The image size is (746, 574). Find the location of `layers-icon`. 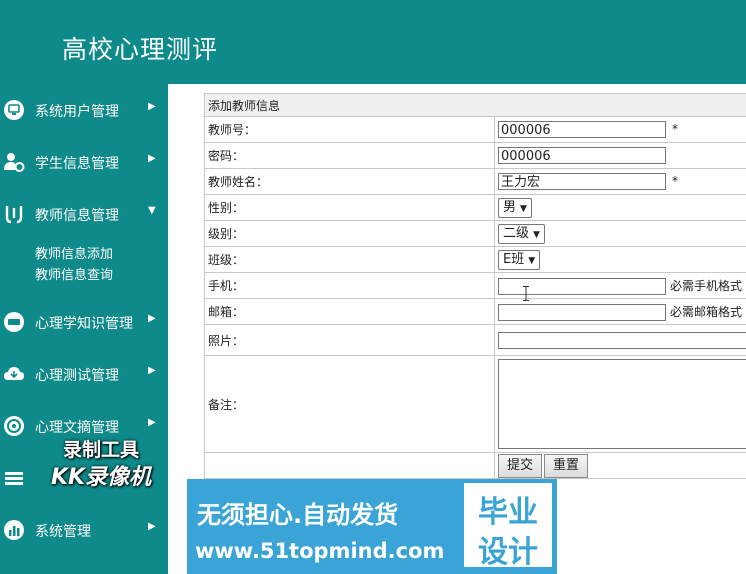

layers-icon is located at coordinates (14, 478).